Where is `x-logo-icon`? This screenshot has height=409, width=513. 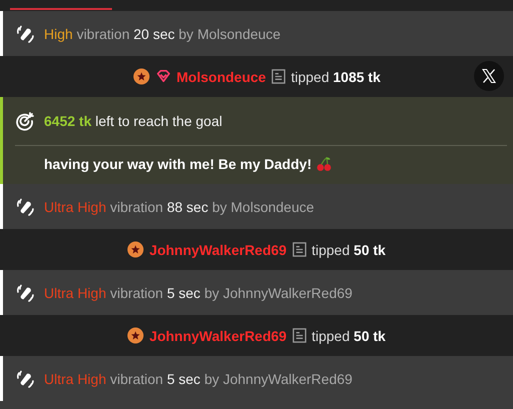 x-logo-icon is located at coordinates (489, 76).